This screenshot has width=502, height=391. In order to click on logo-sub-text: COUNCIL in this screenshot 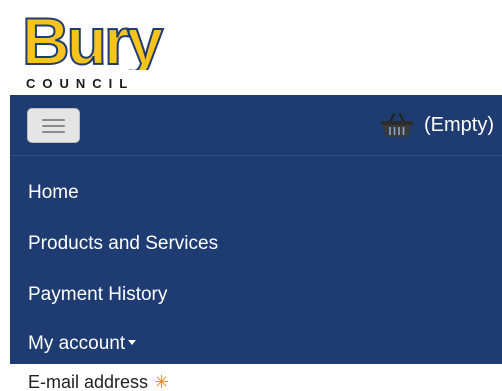, I will do `click(80, 83)`.